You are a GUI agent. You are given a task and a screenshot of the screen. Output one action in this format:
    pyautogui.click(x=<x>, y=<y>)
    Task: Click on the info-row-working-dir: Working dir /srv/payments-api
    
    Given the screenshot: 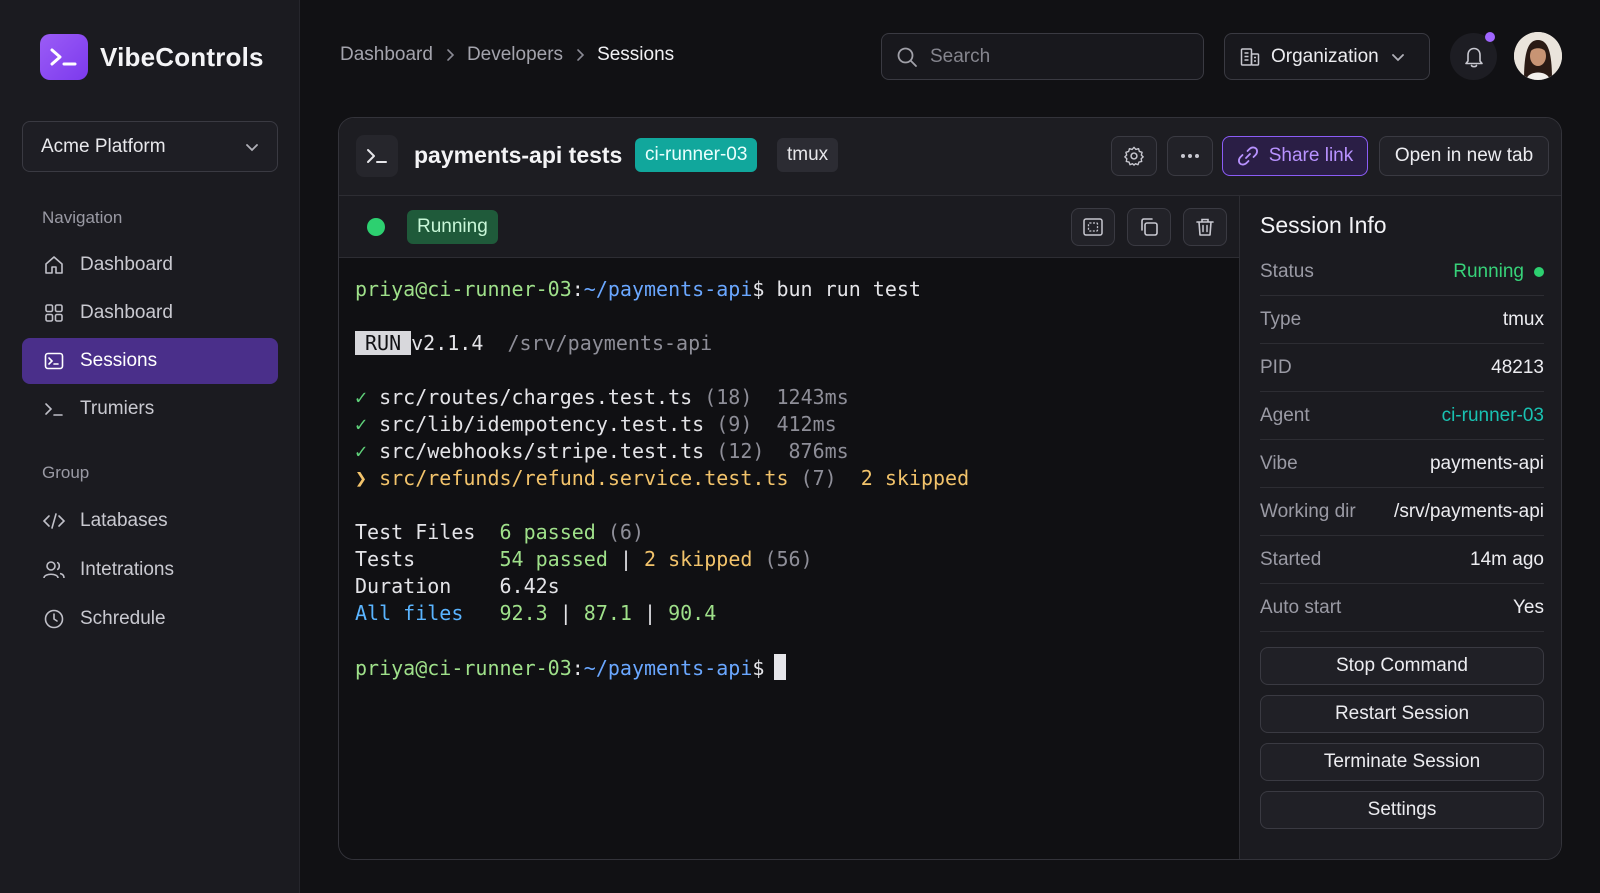 What is the action you would take?
    pyautogui.click(x=1402, y=512)
    